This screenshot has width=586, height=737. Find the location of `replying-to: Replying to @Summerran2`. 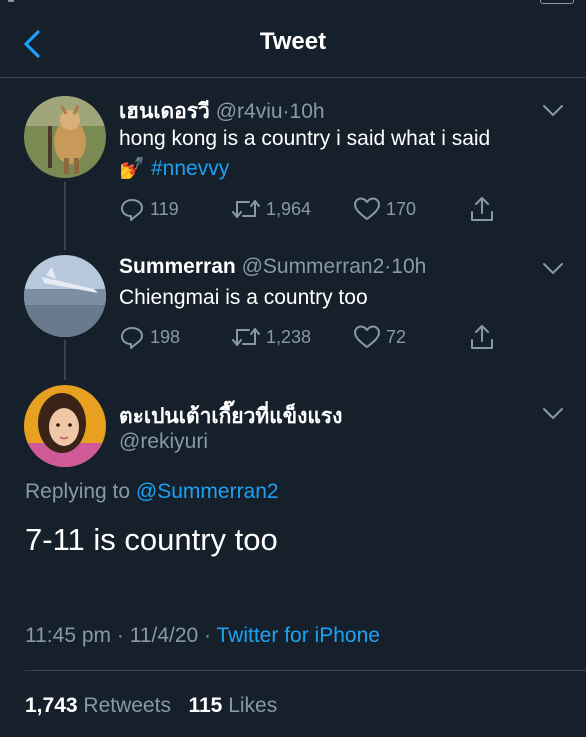

replying-to: Replying to @Summerran2 is located at coordinates (152, 492).